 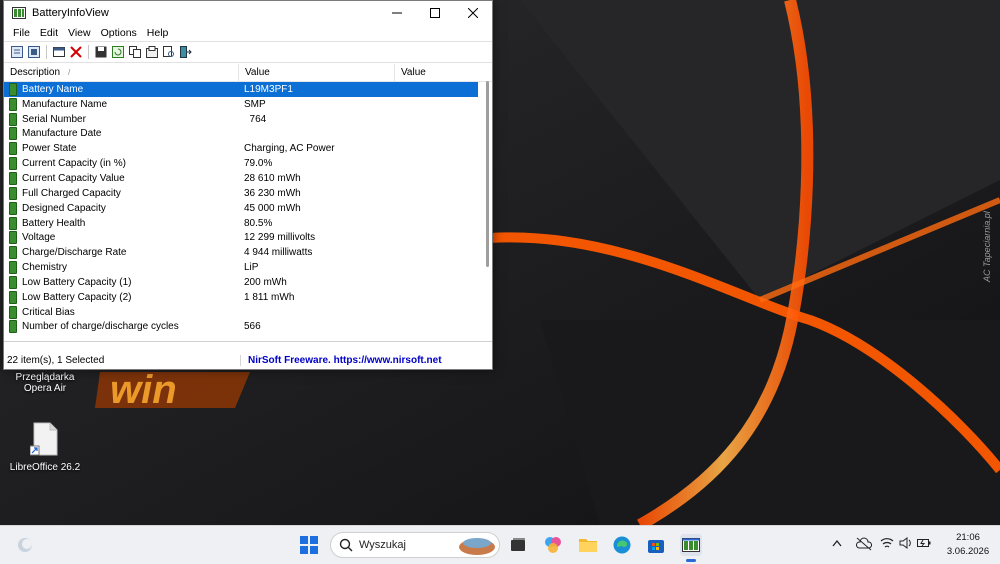 What do you see at coordinates (248, 134) in the screenshot?
I see `table-row: Manufacture Date` at bounding box center [248, 134].